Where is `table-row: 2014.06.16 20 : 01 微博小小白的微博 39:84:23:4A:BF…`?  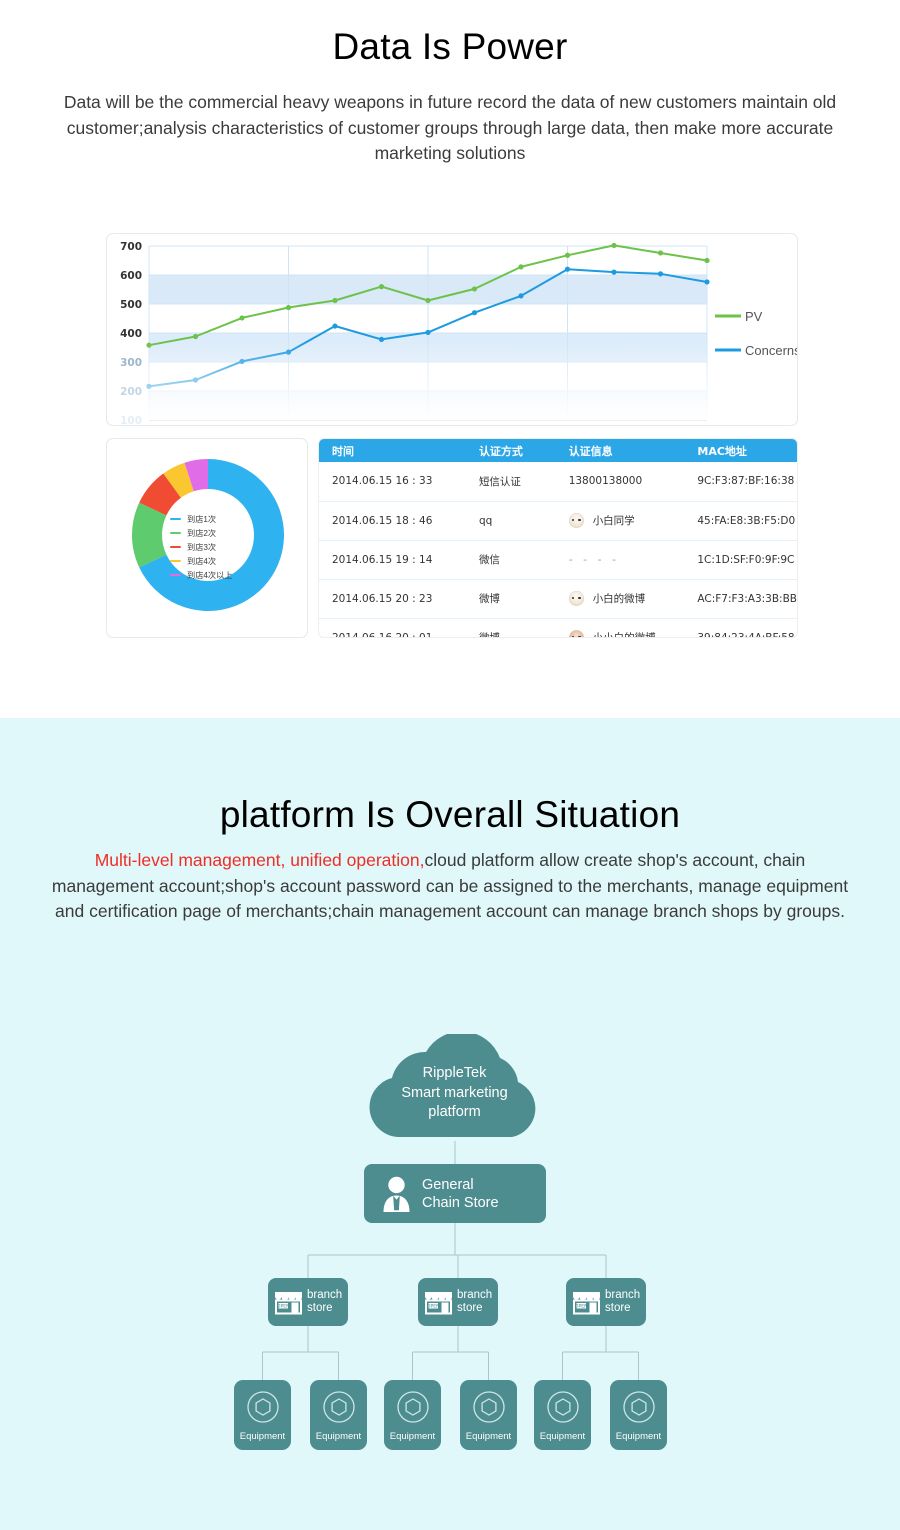 table-row: 2014.06.16 20 : 01 微博小小白的微博 39:84:23:4A:BF… is located at coordinates (558, 627).